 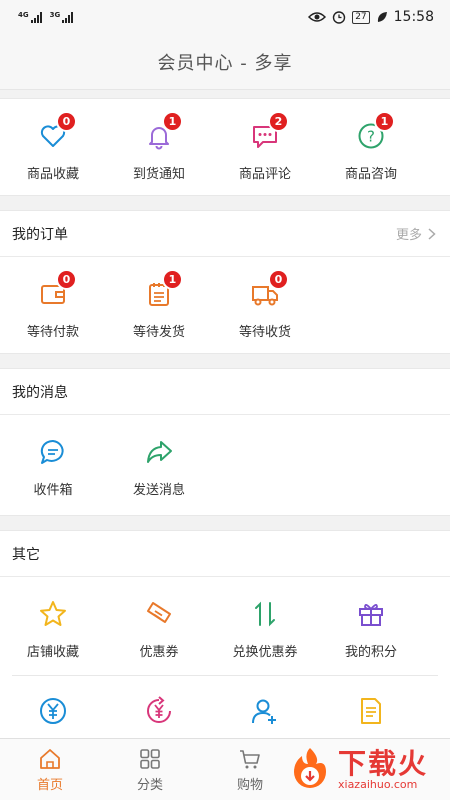 I want to click on other-points: 我的积分, so click(x=371, y=626).